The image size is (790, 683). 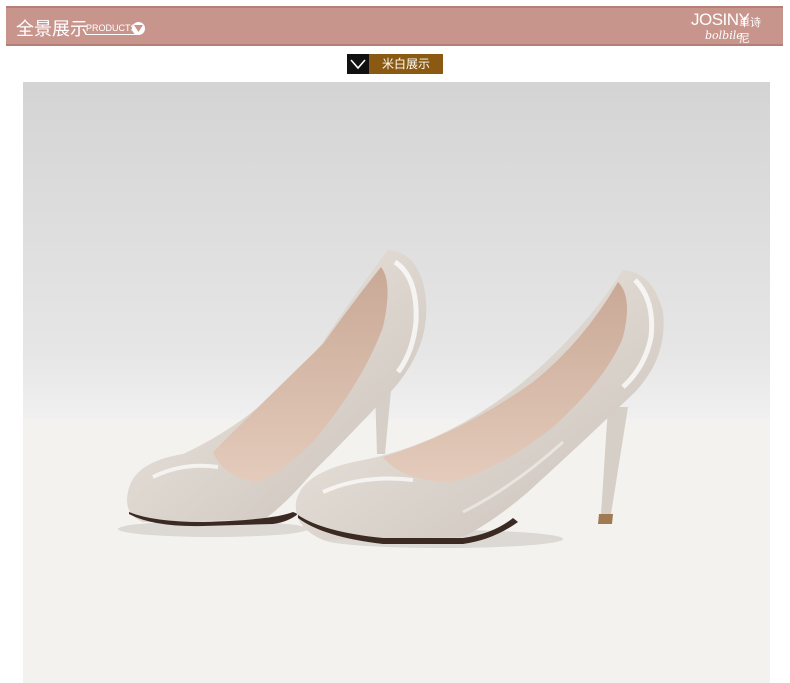 I want to click on section-title: 全景展示, so click(x=52, y=29).